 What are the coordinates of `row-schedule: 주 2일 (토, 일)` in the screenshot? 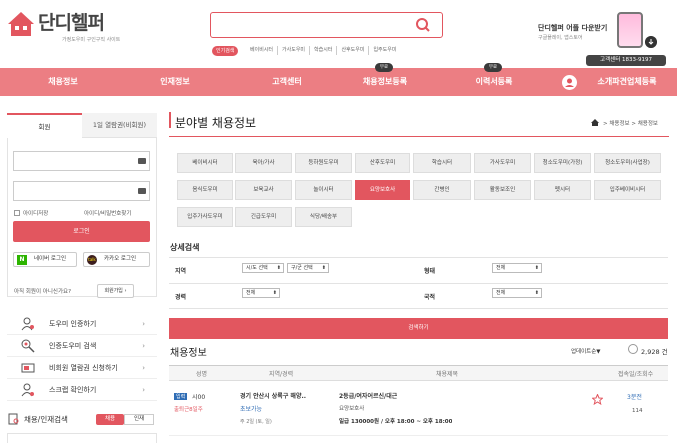 It's located at (256, 422).